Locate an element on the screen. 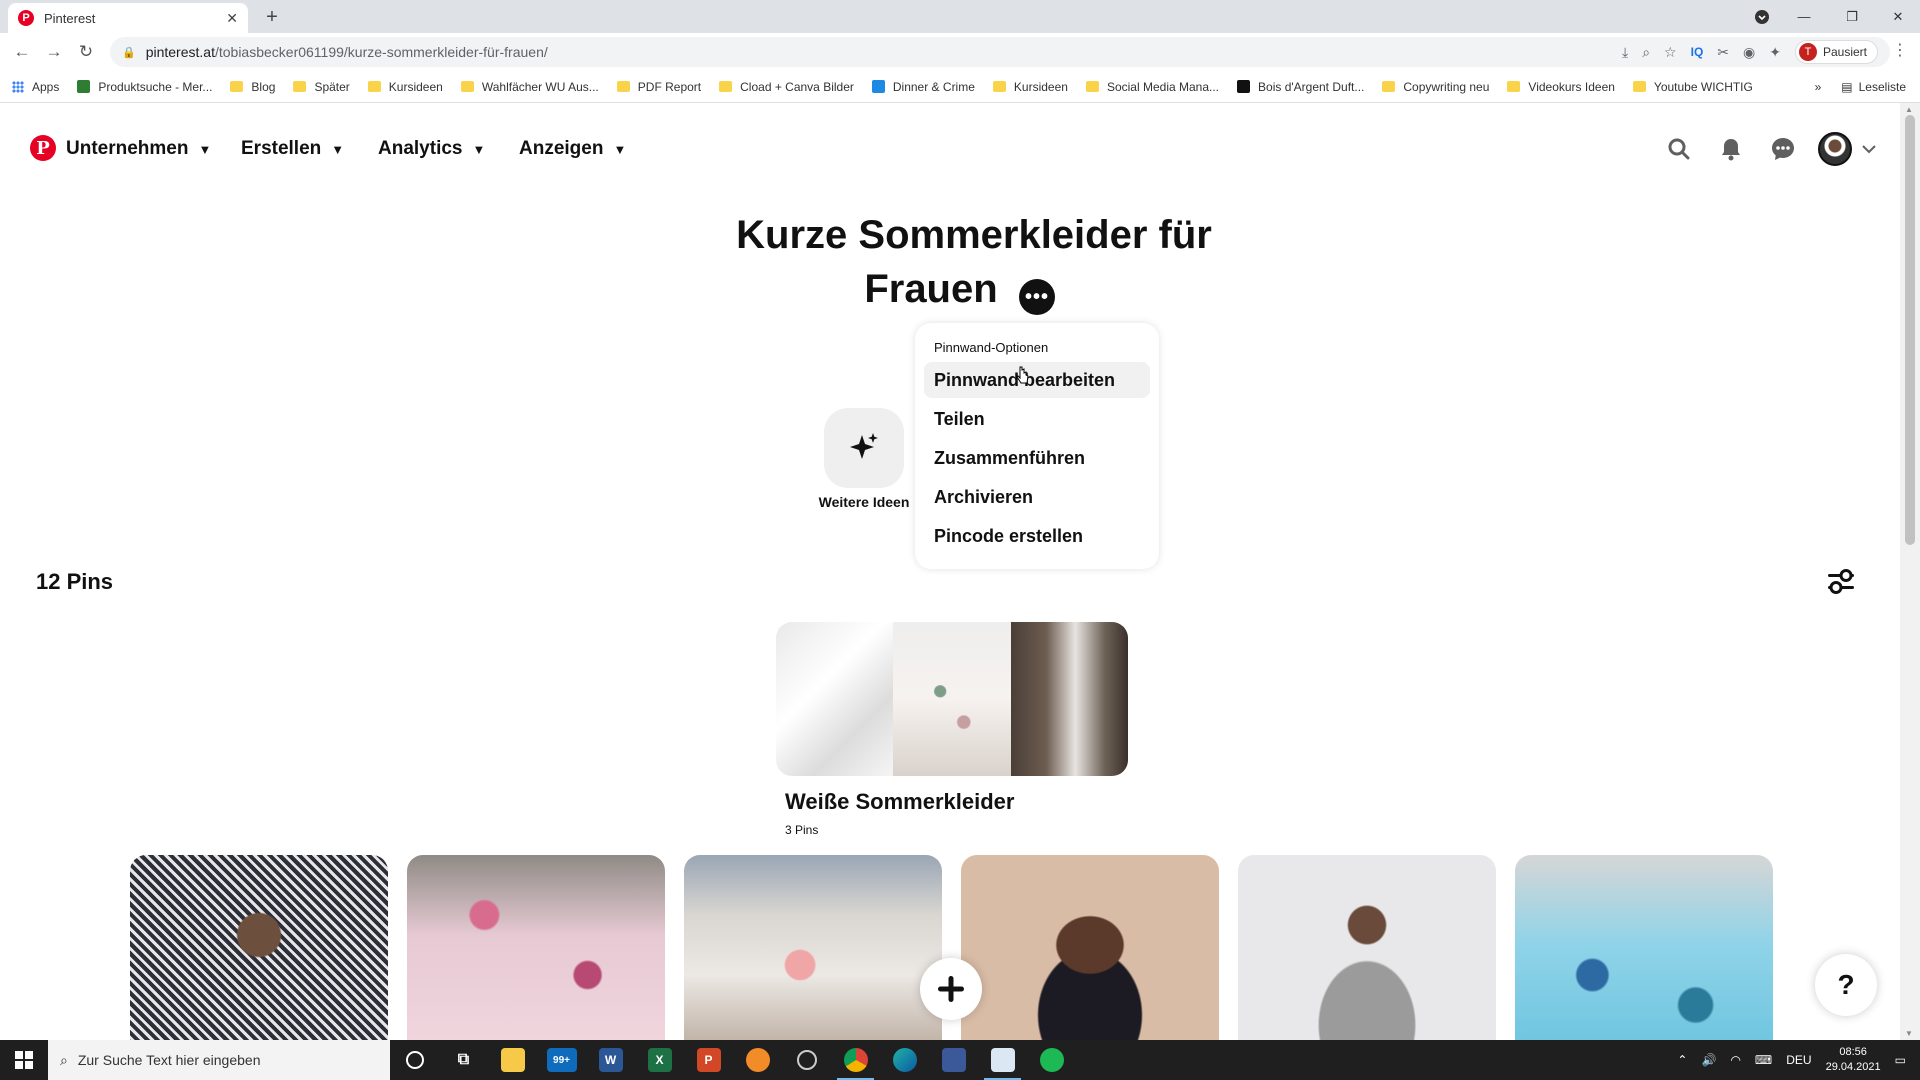 This screenshot has height=1080, width=1920. bookmark-item: Copywriting neu is located at coordinates (1435, 87).